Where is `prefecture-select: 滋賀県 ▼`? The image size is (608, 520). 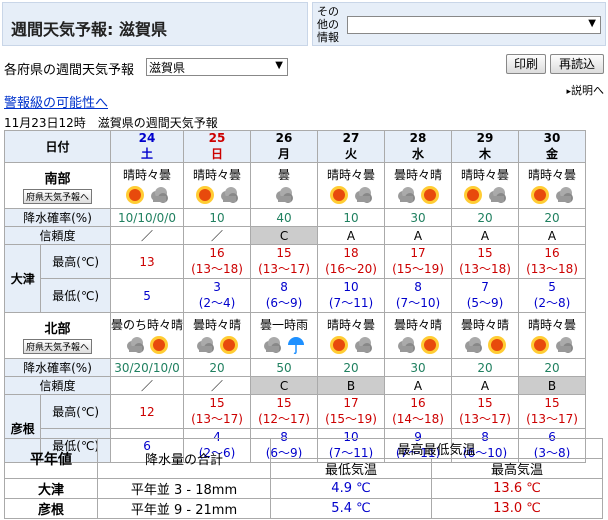 prefecture-select: 滋賀県 ▼ is located at coordinates (217, 67).